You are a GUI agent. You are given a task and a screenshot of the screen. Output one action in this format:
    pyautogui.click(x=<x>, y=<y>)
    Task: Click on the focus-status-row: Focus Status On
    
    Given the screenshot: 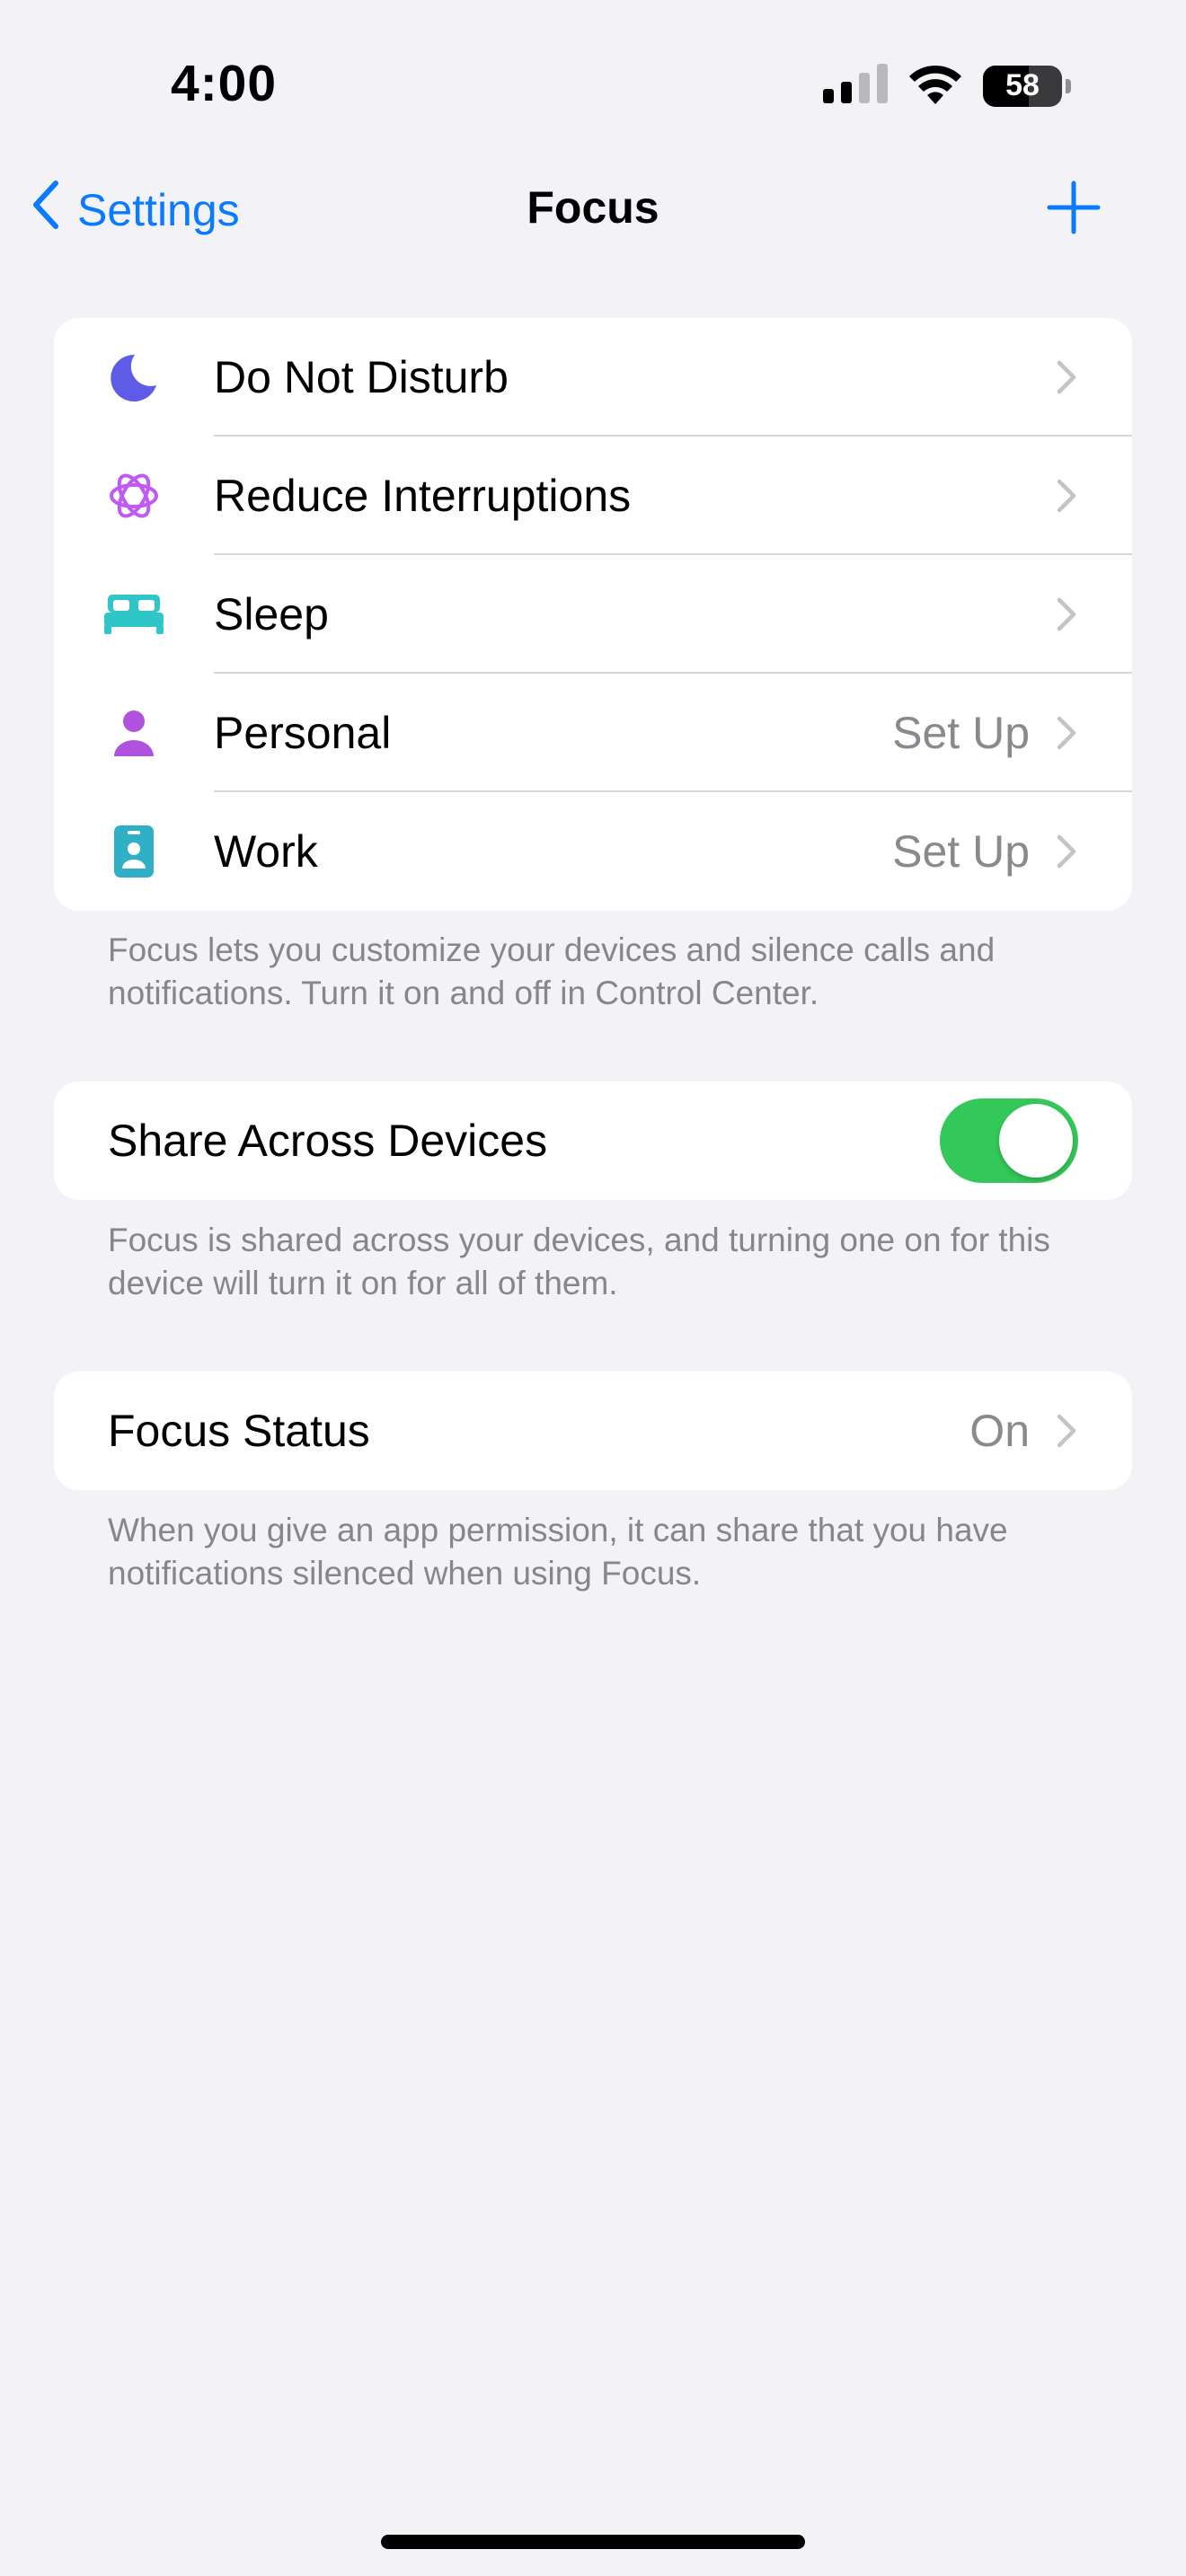 What is the action you would take?
    pyautogui.click(x=593, y=1431)
    